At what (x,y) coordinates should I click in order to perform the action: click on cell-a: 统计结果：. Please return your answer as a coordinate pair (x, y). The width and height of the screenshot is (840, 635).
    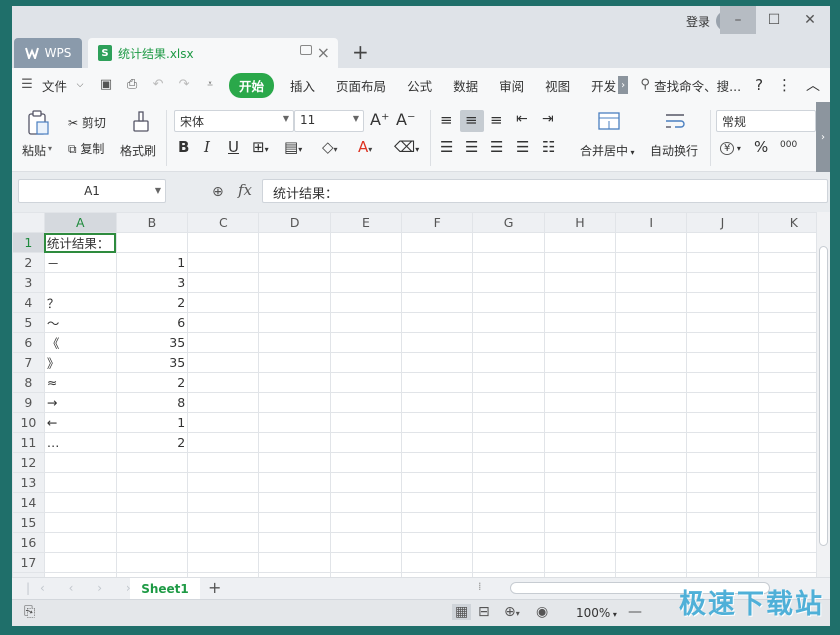
    Looking at the image, I should click on (80, 242).